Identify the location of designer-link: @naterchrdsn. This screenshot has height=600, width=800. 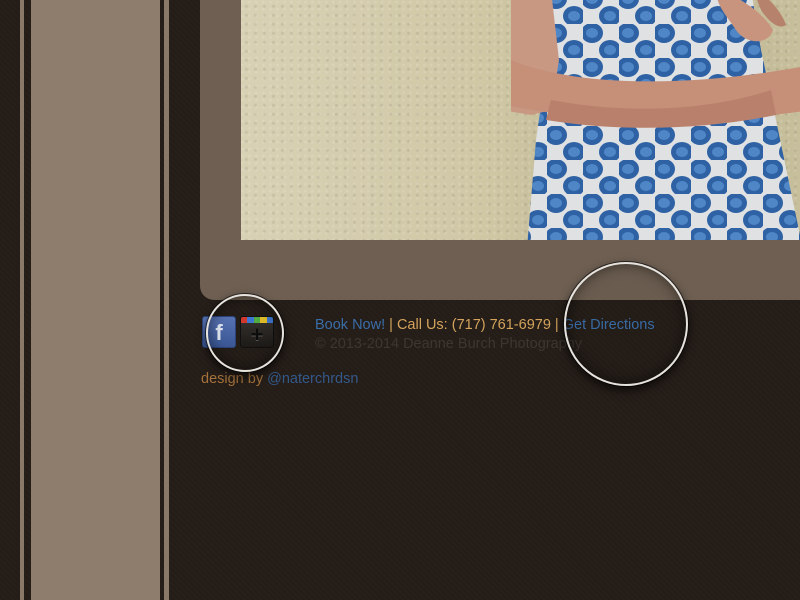
(312, 379).